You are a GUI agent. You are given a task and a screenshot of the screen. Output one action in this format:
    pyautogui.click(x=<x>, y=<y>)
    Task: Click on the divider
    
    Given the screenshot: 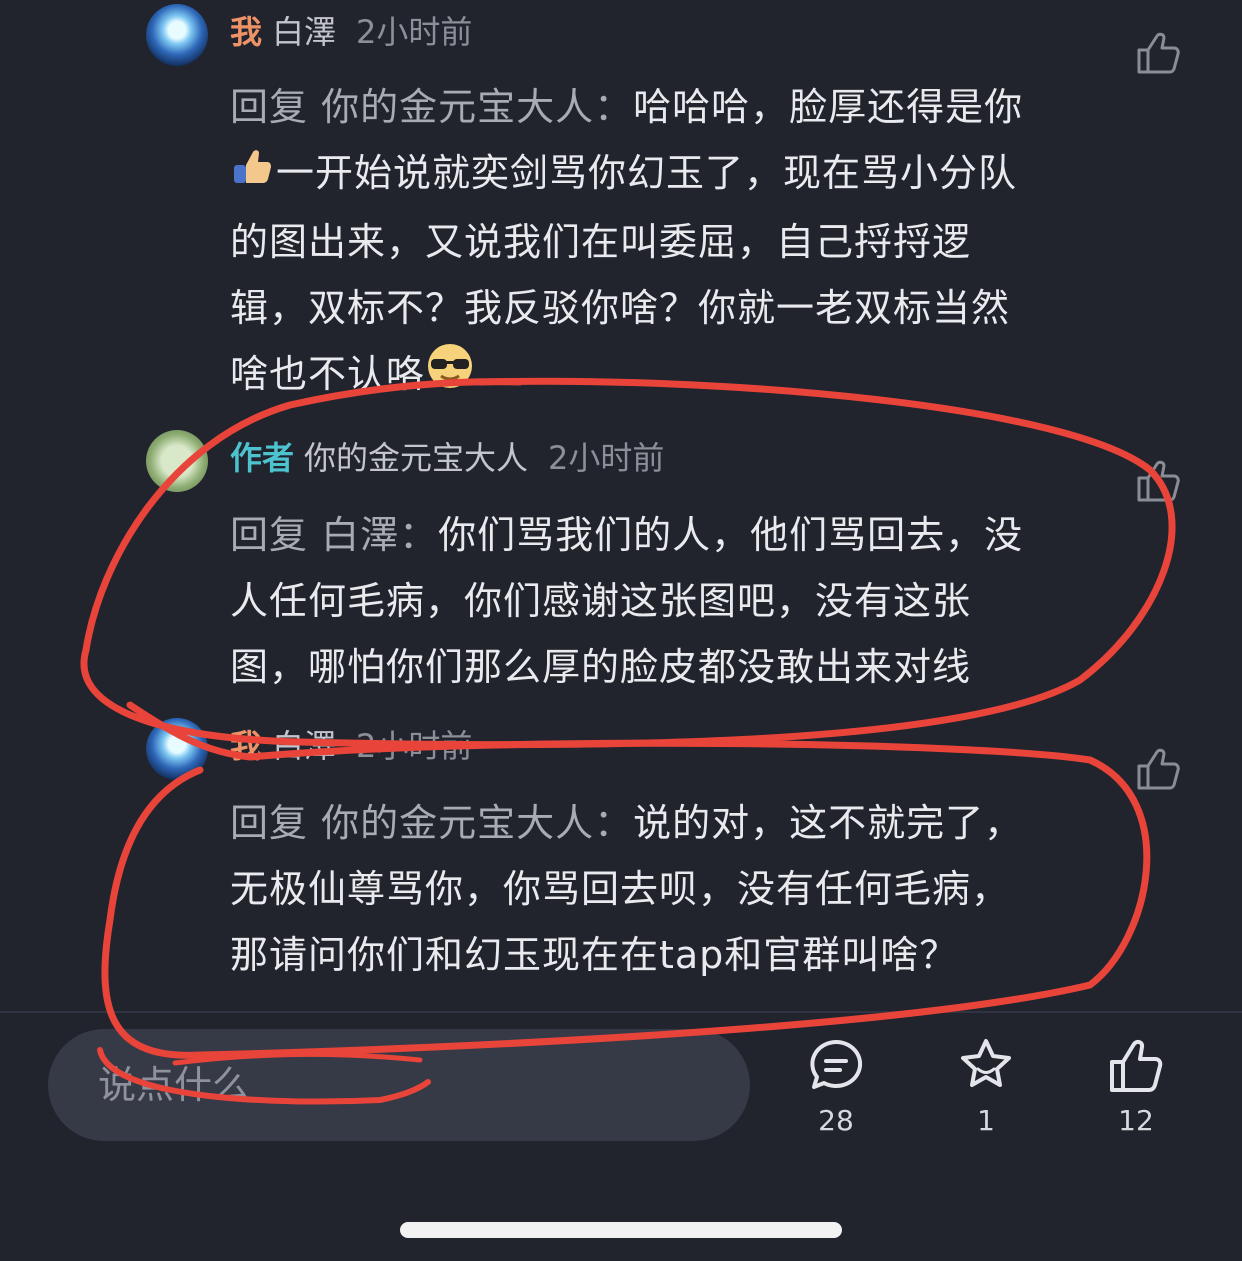 What is the action you would take?
    pyautogui.click(x=621, y=1012)
    